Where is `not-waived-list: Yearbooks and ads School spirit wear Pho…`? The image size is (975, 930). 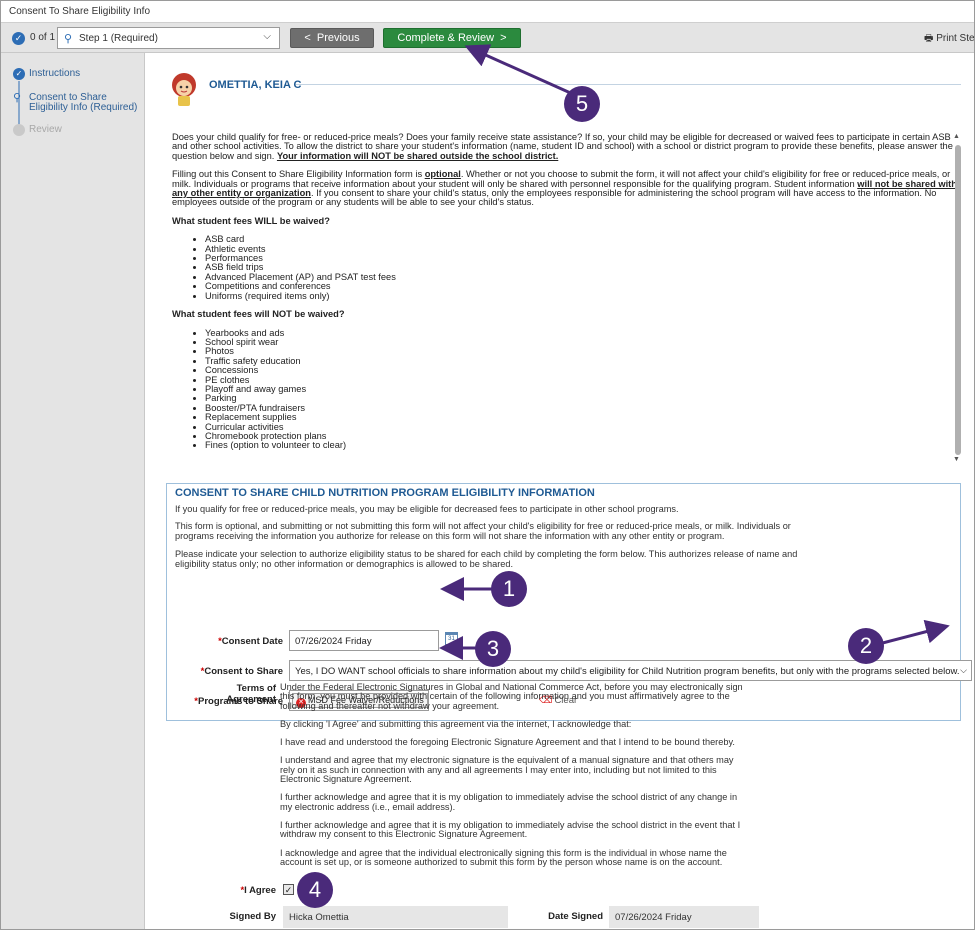
not-waived-list: Yearbooks and ads School spirit wear Pho… is located at coordinates (585, 389).